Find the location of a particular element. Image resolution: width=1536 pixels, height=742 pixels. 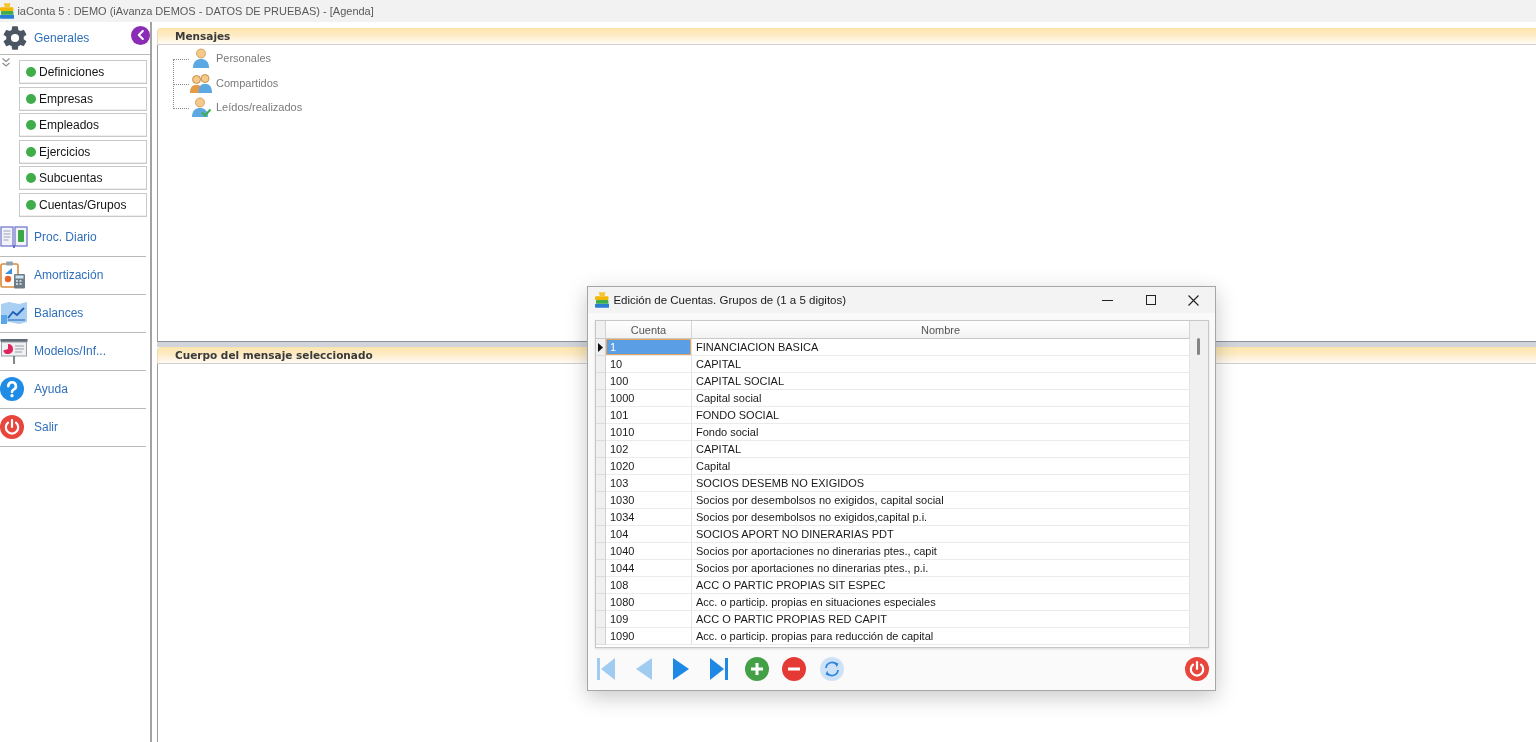

panel-title: Mensajes is located at coordinates (203, 36).